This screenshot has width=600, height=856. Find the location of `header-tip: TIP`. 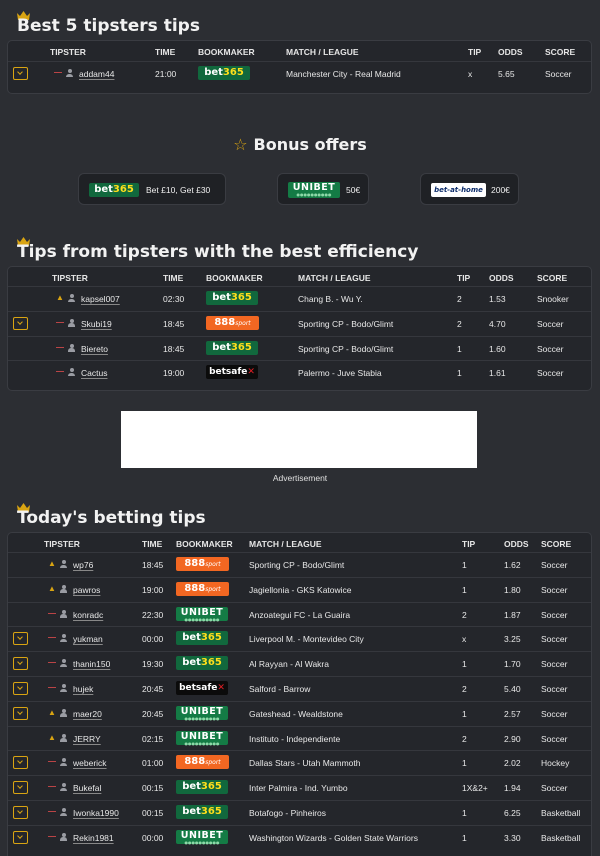

header-tip: TIP is located at coordinates (464, 278).